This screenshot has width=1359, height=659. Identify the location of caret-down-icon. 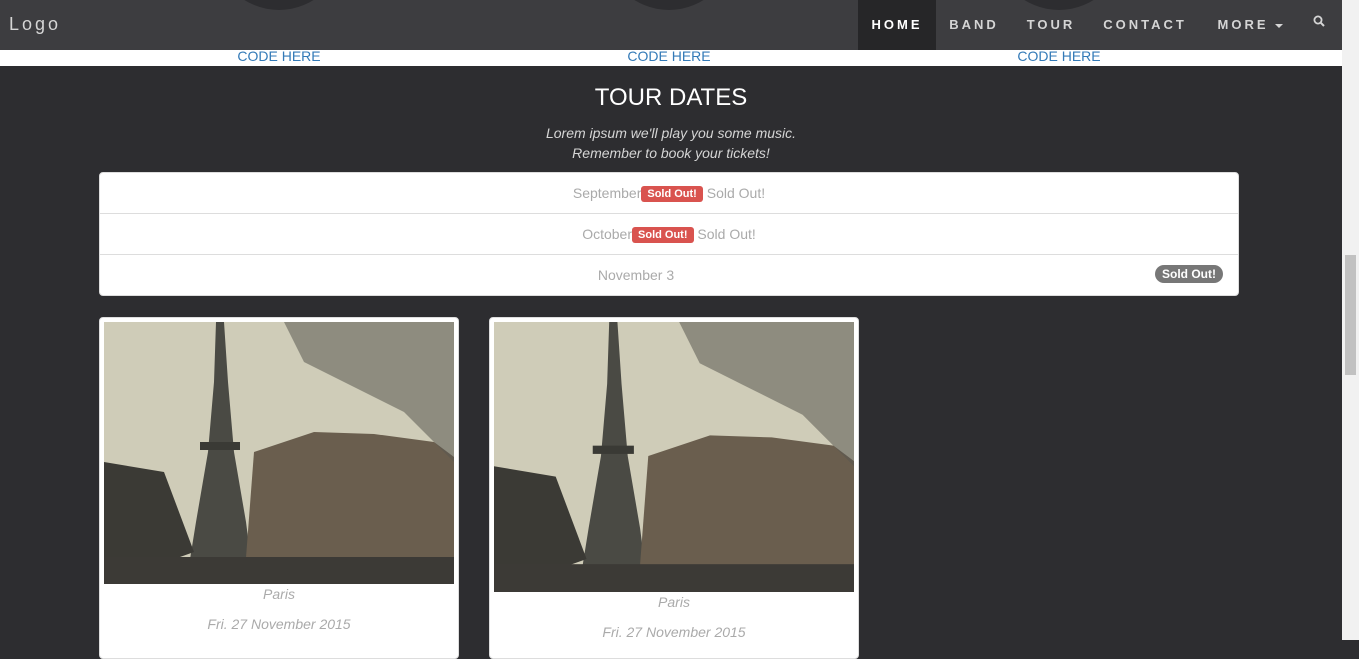
(1278, 25).